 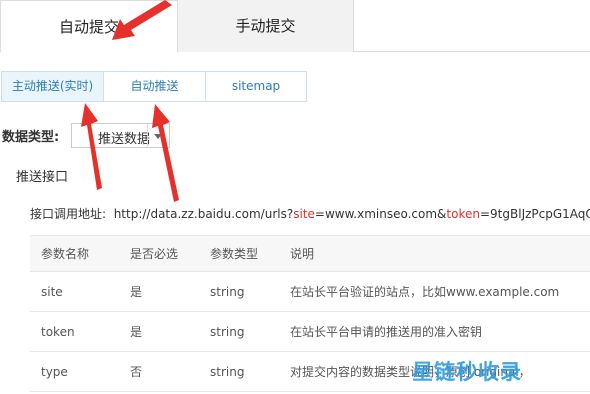 I want to click on main-tab-bar: 自动提交 手动提交, so click(x=295, y=26).